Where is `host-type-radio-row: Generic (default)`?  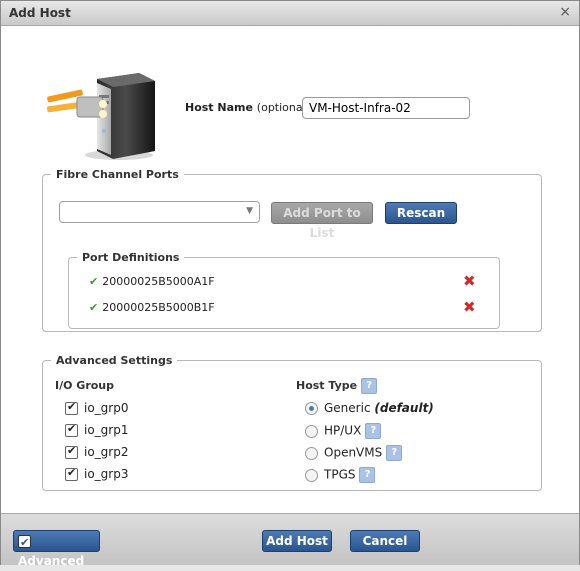 host-type-radio-row: Generic (default) is located at coordinates (369, 408).